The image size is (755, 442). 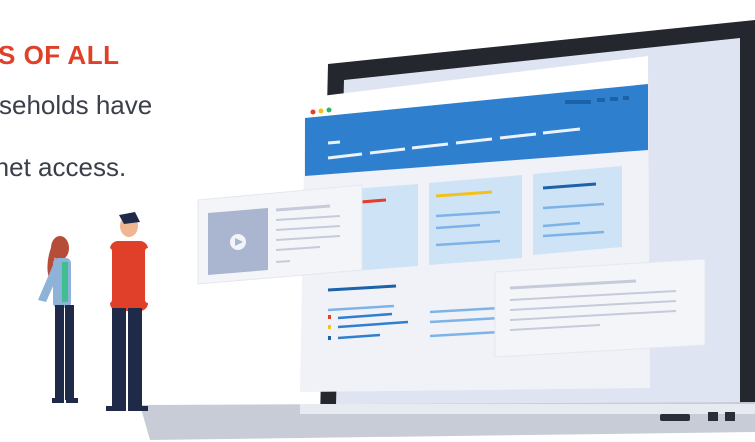 I want to click on window-min-dot, so click(x=321, y=111).